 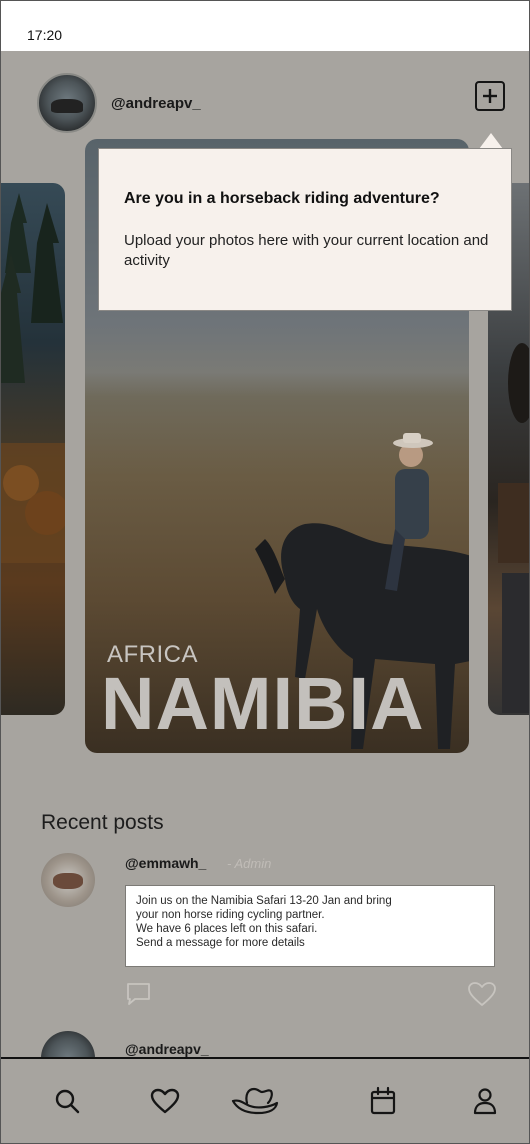 I want to click on bottom-tab-bar, so click(x=265, y=1100).